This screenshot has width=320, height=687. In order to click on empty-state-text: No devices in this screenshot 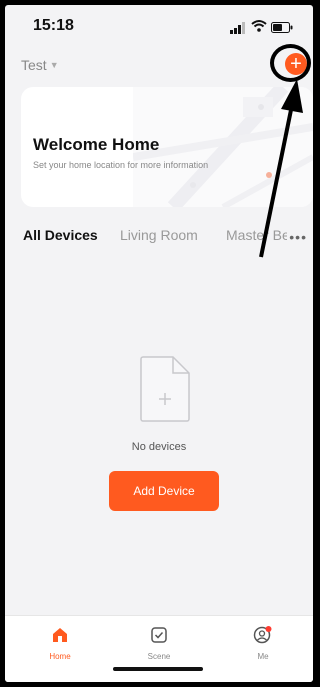, I will do `click(159, 447)`.